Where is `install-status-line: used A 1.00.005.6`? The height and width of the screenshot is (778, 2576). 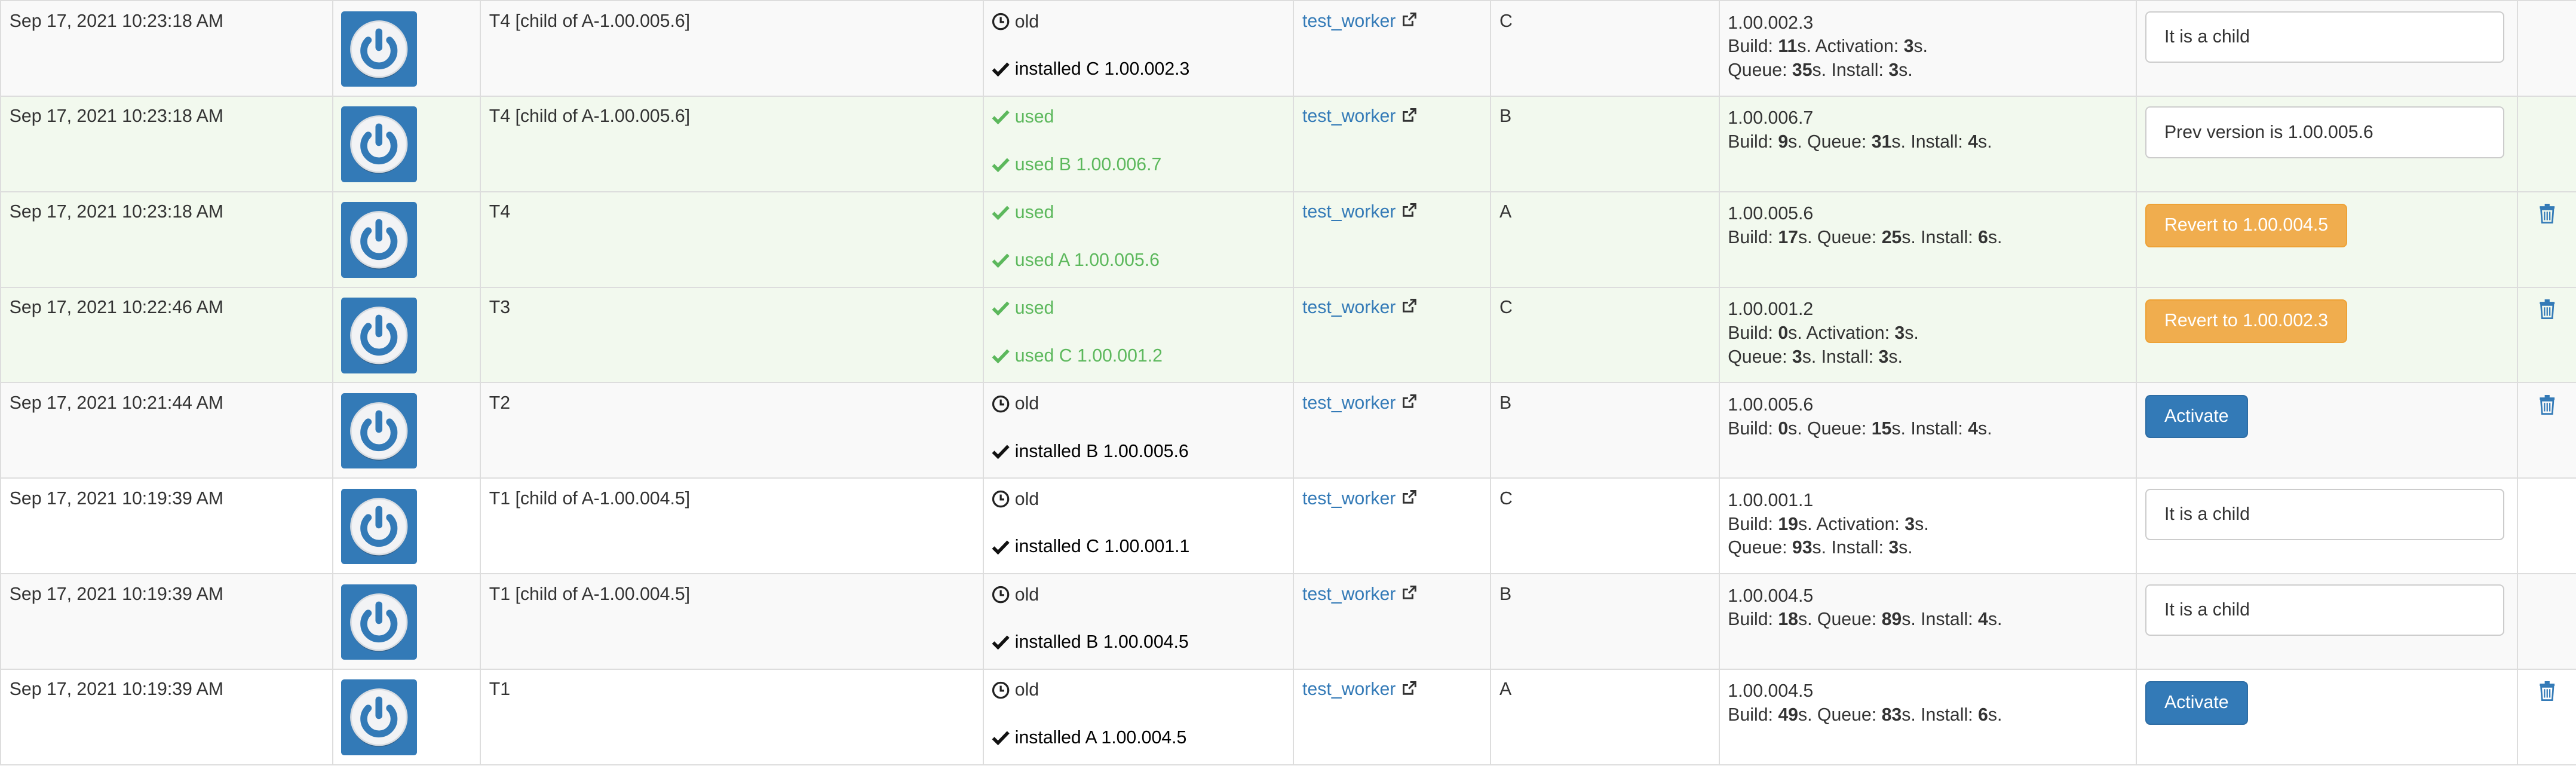
install-status-line: used A 1.00.005.6 is located at coordinates (1138, 261).